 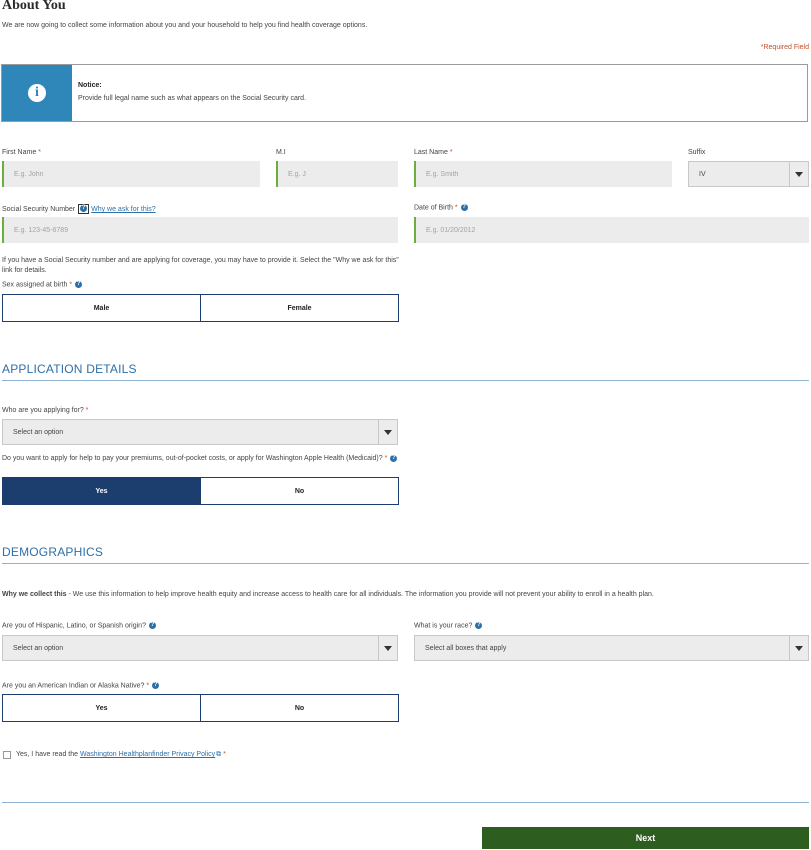 I want to click on demographics-heading: DEMOGRAPHICS, so click(x=53, y=552).